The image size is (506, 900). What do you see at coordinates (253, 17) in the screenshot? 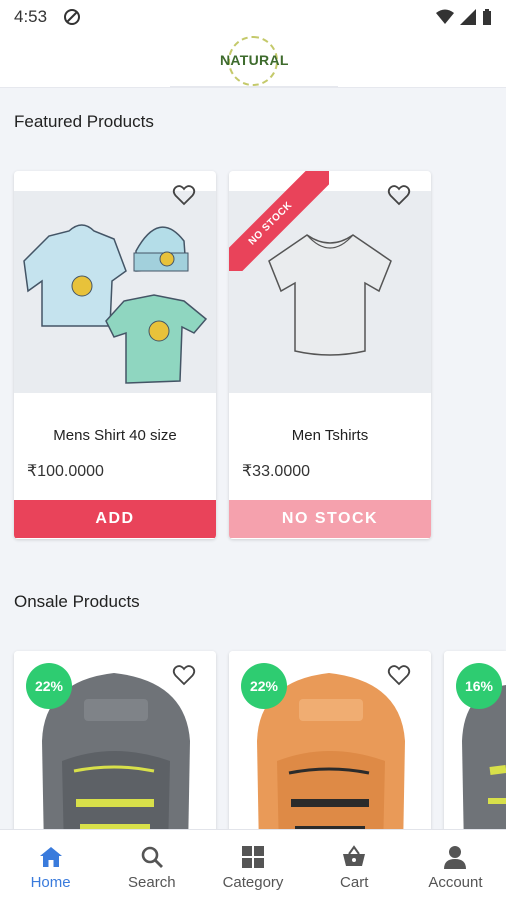
I see `status-bar: 4:53` at bounding box center [253, 17].